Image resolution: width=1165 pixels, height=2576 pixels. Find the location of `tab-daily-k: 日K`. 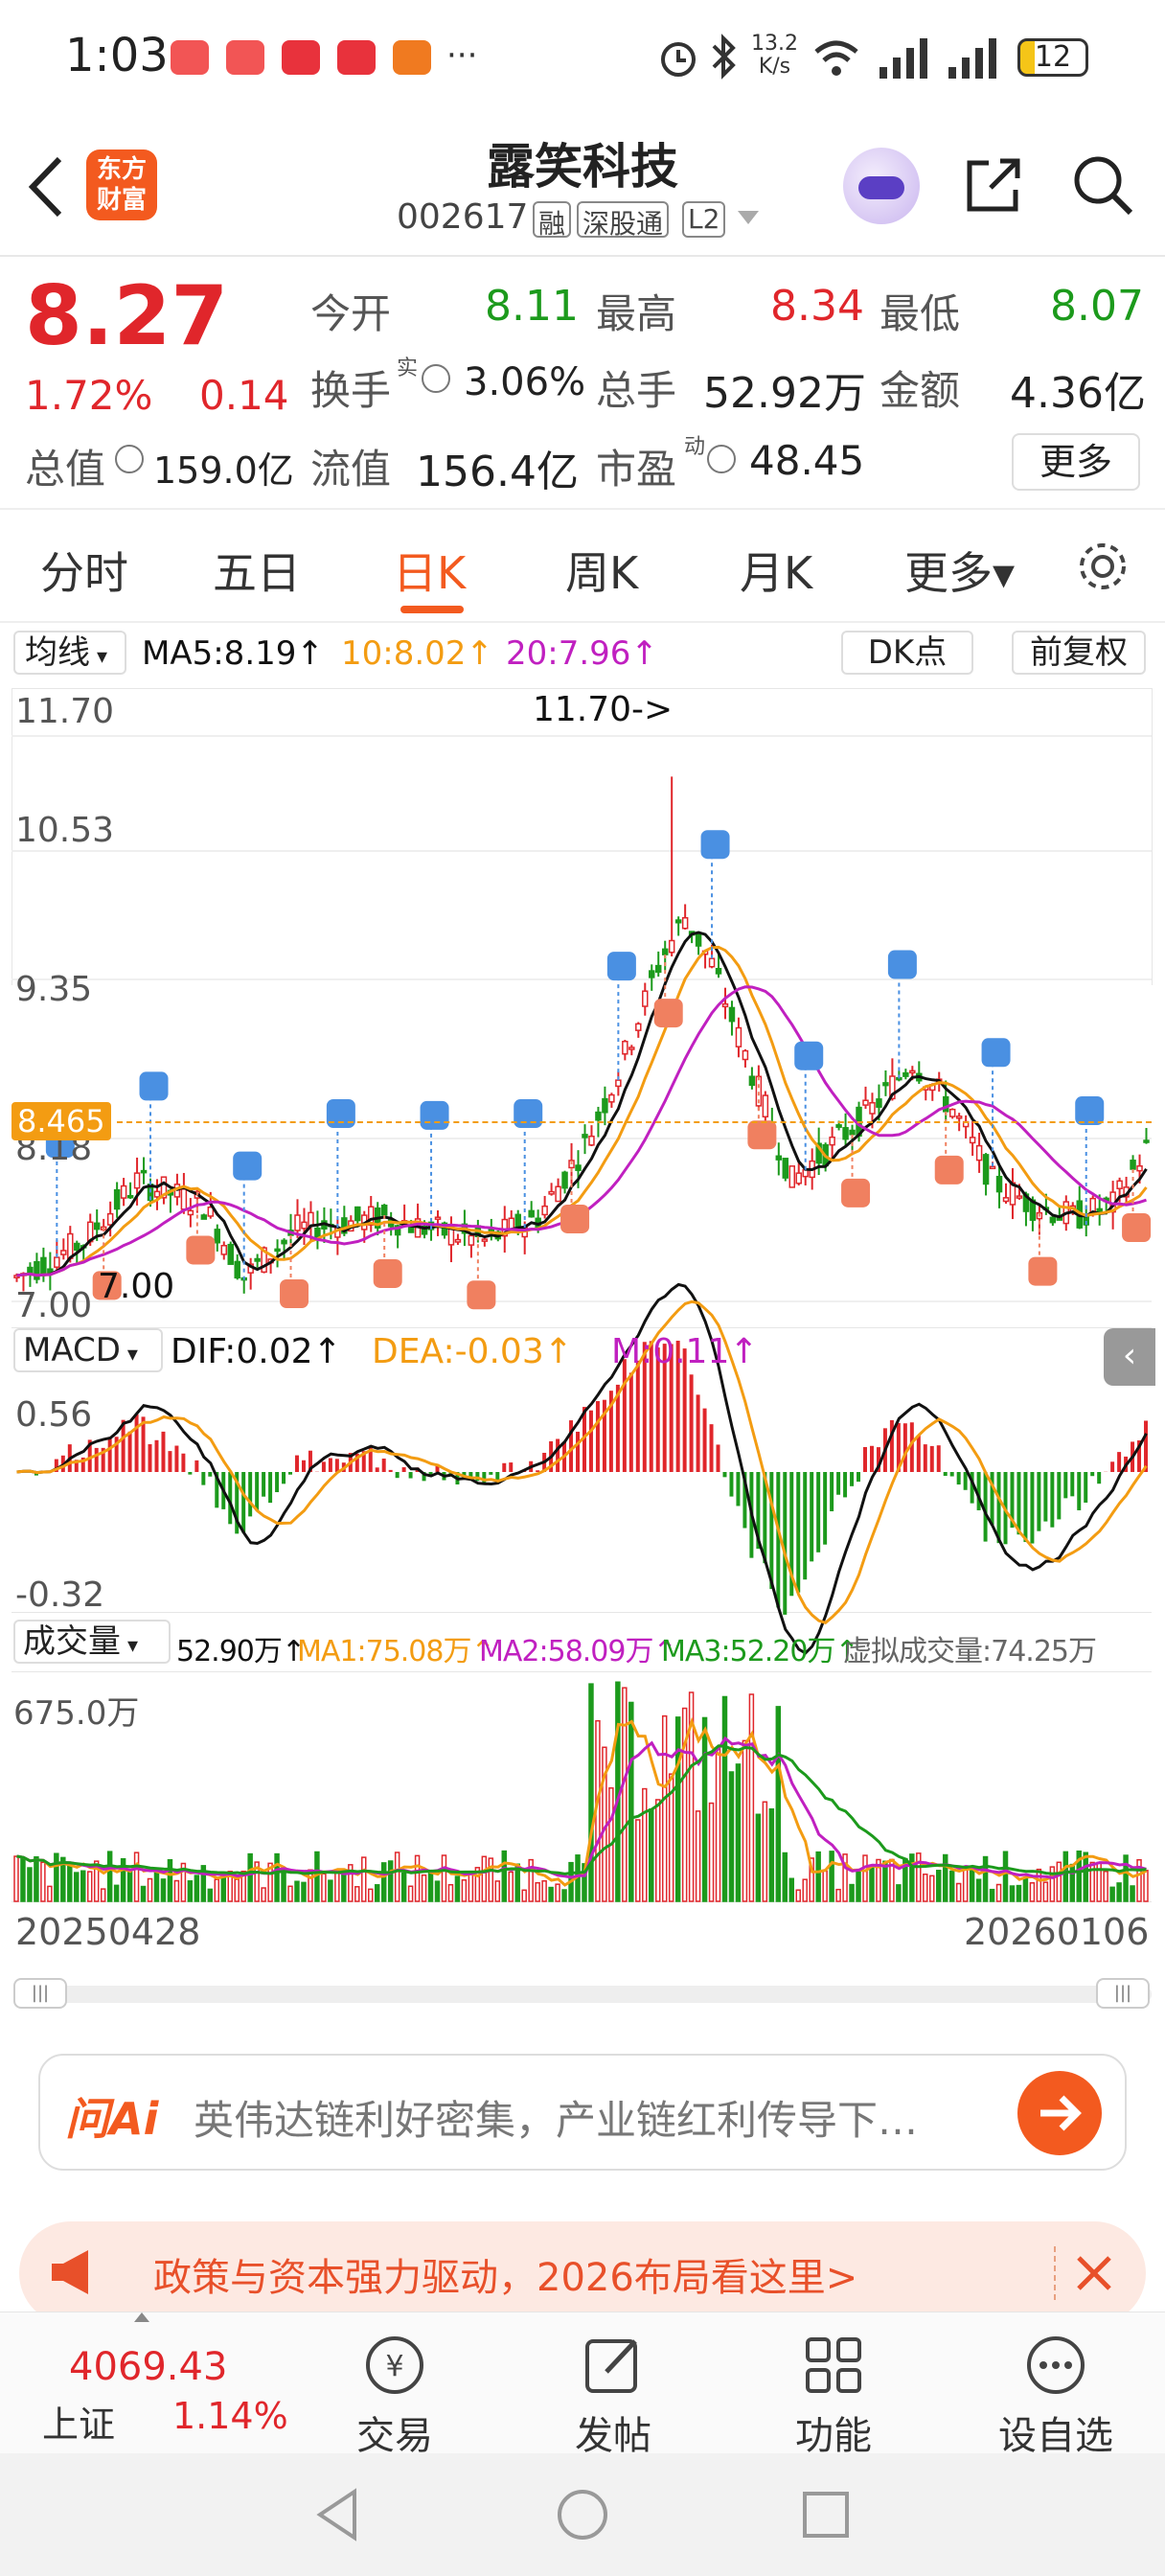

tab-daily-k: 日K is located at coordinates (429, 571).